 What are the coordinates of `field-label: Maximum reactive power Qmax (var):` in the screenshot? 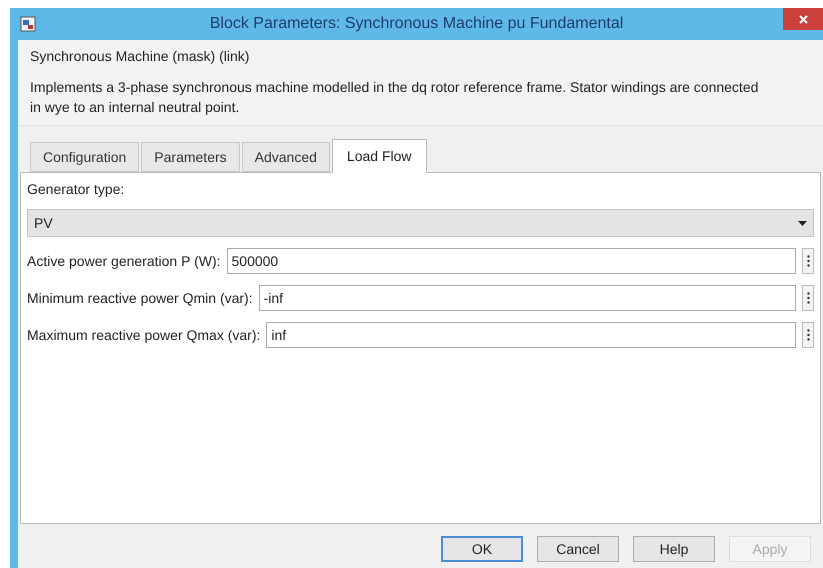 It's located at (143, 335).